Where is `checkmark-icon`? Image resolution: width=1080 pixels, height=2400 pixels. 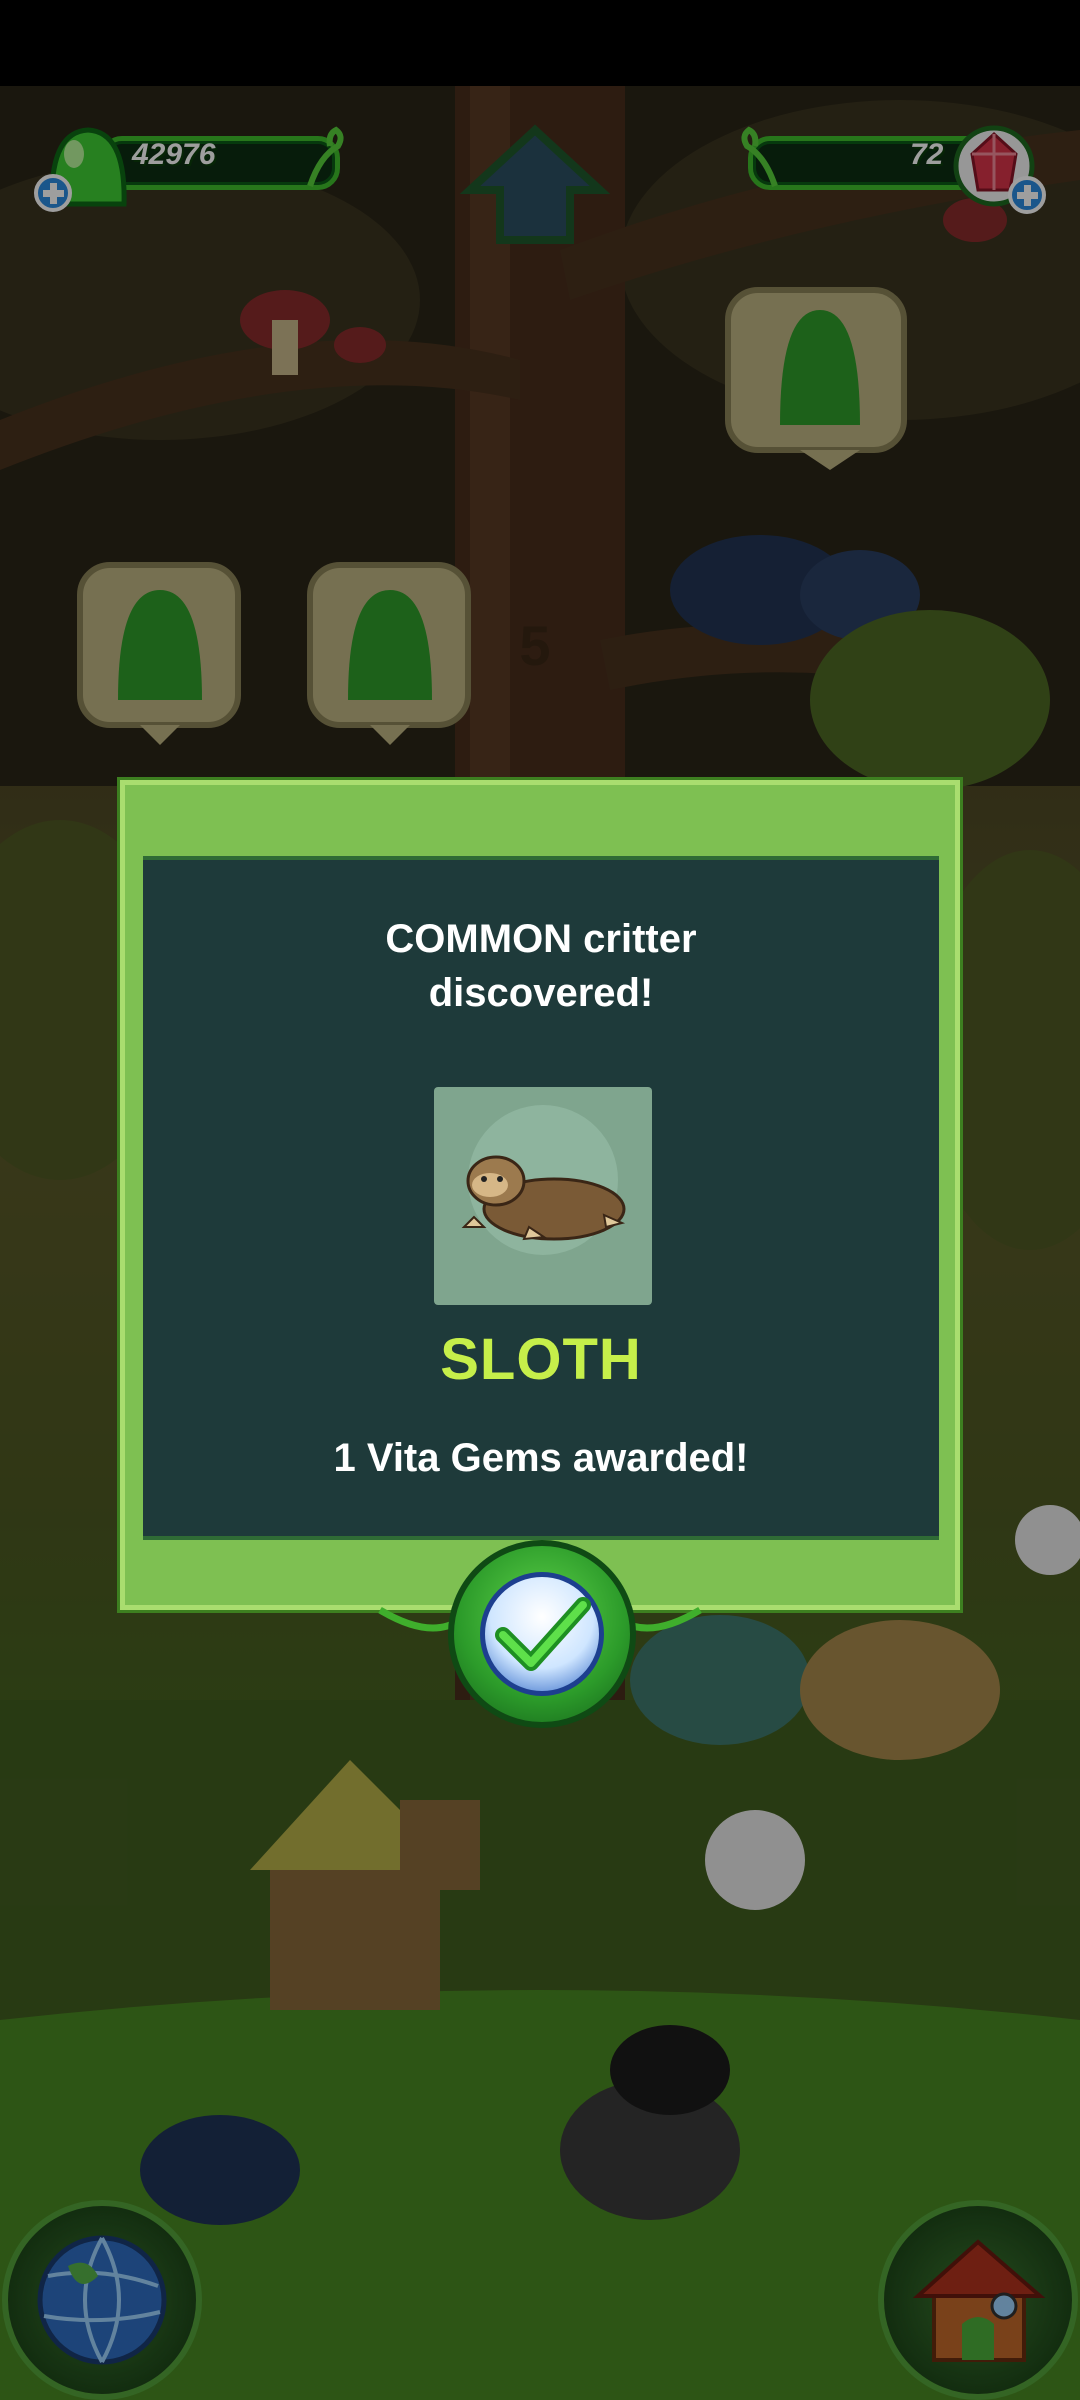
checkmark-icon is located at coordinates (543, 1634).